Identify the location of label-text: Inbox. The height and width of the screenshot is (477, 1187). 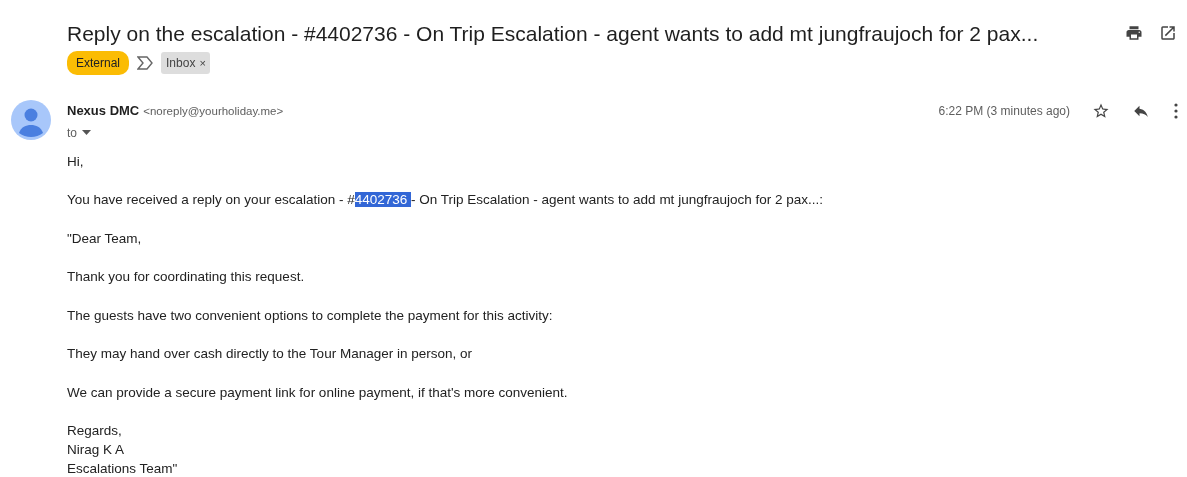
(181, 63).